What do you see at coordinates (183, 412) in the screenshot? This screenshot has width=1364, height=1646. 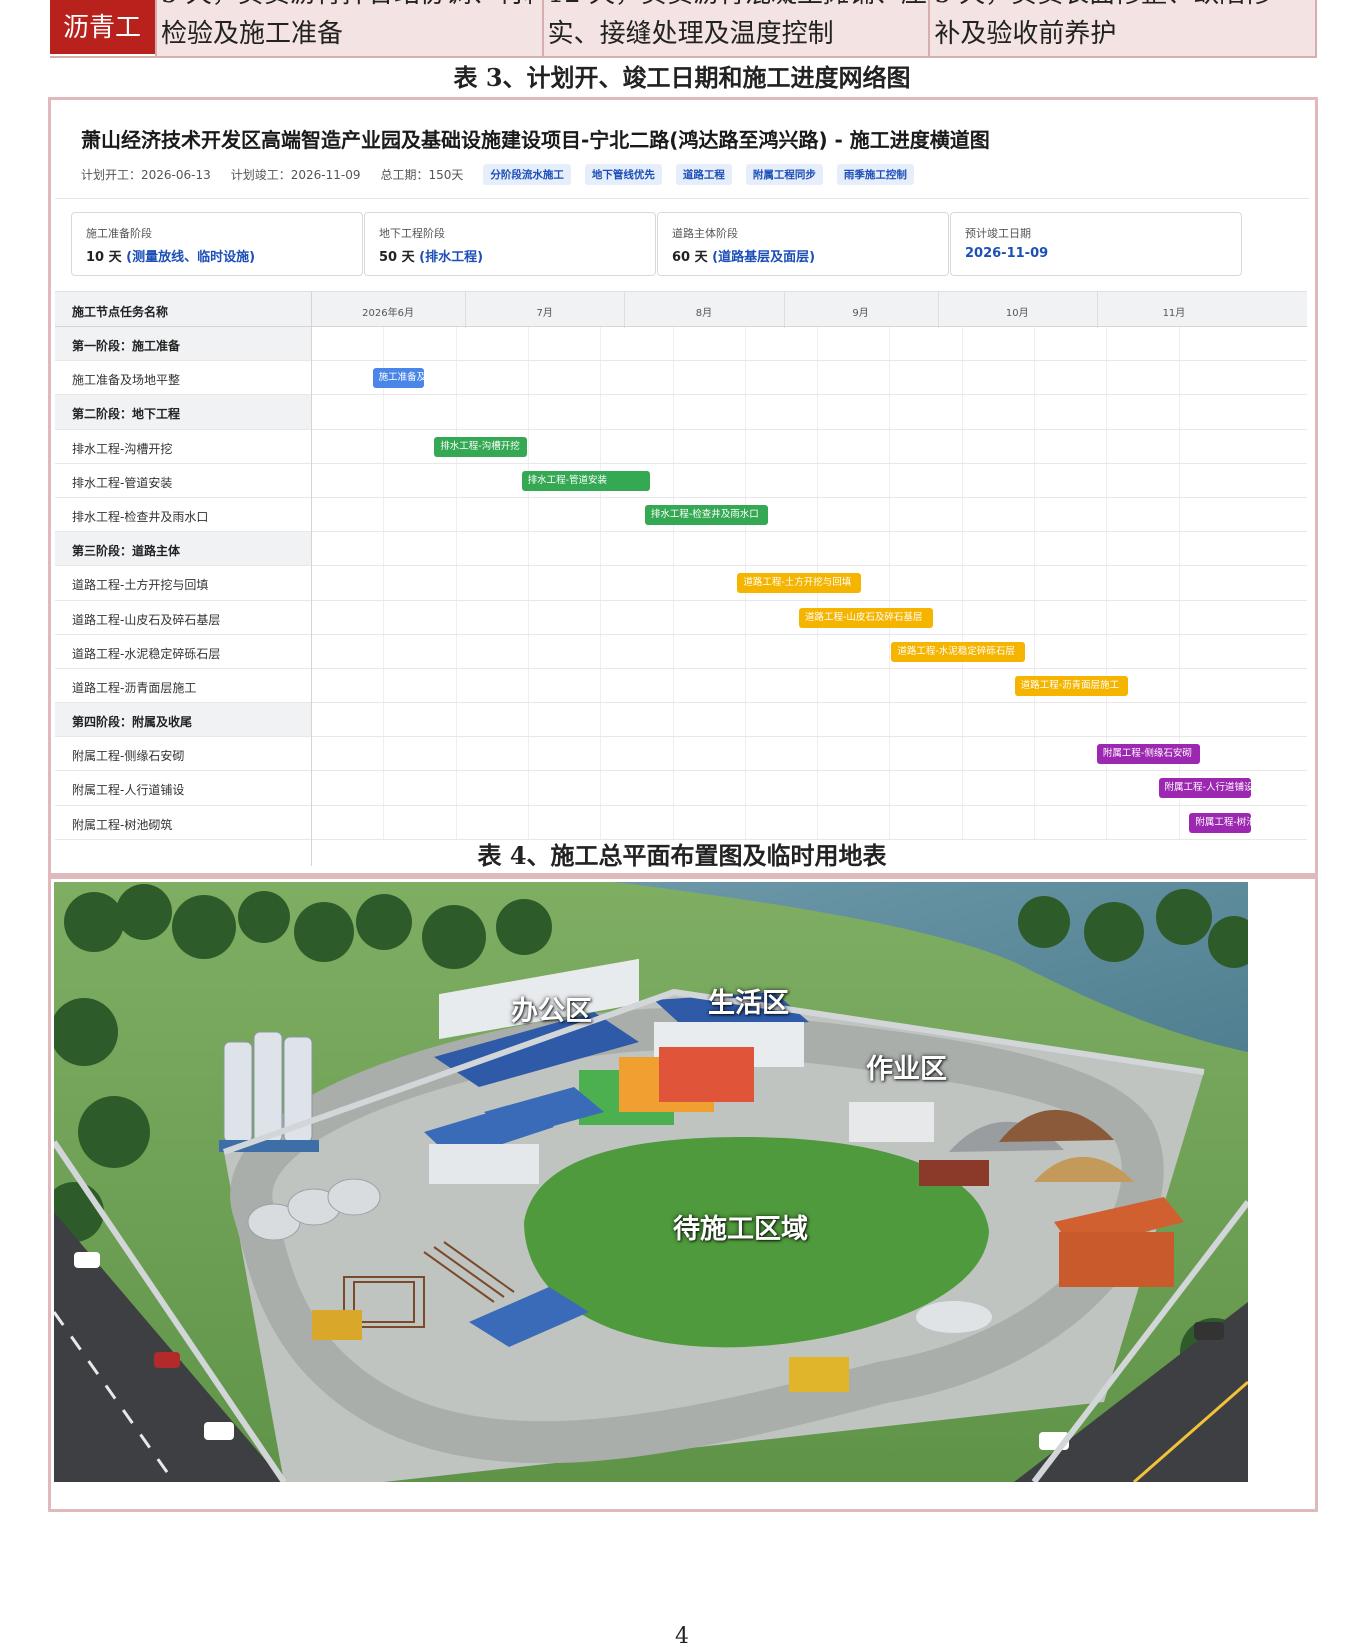 I see `task-name-cell: 第二阶段：地下工程` at bounding box center [183, 412].